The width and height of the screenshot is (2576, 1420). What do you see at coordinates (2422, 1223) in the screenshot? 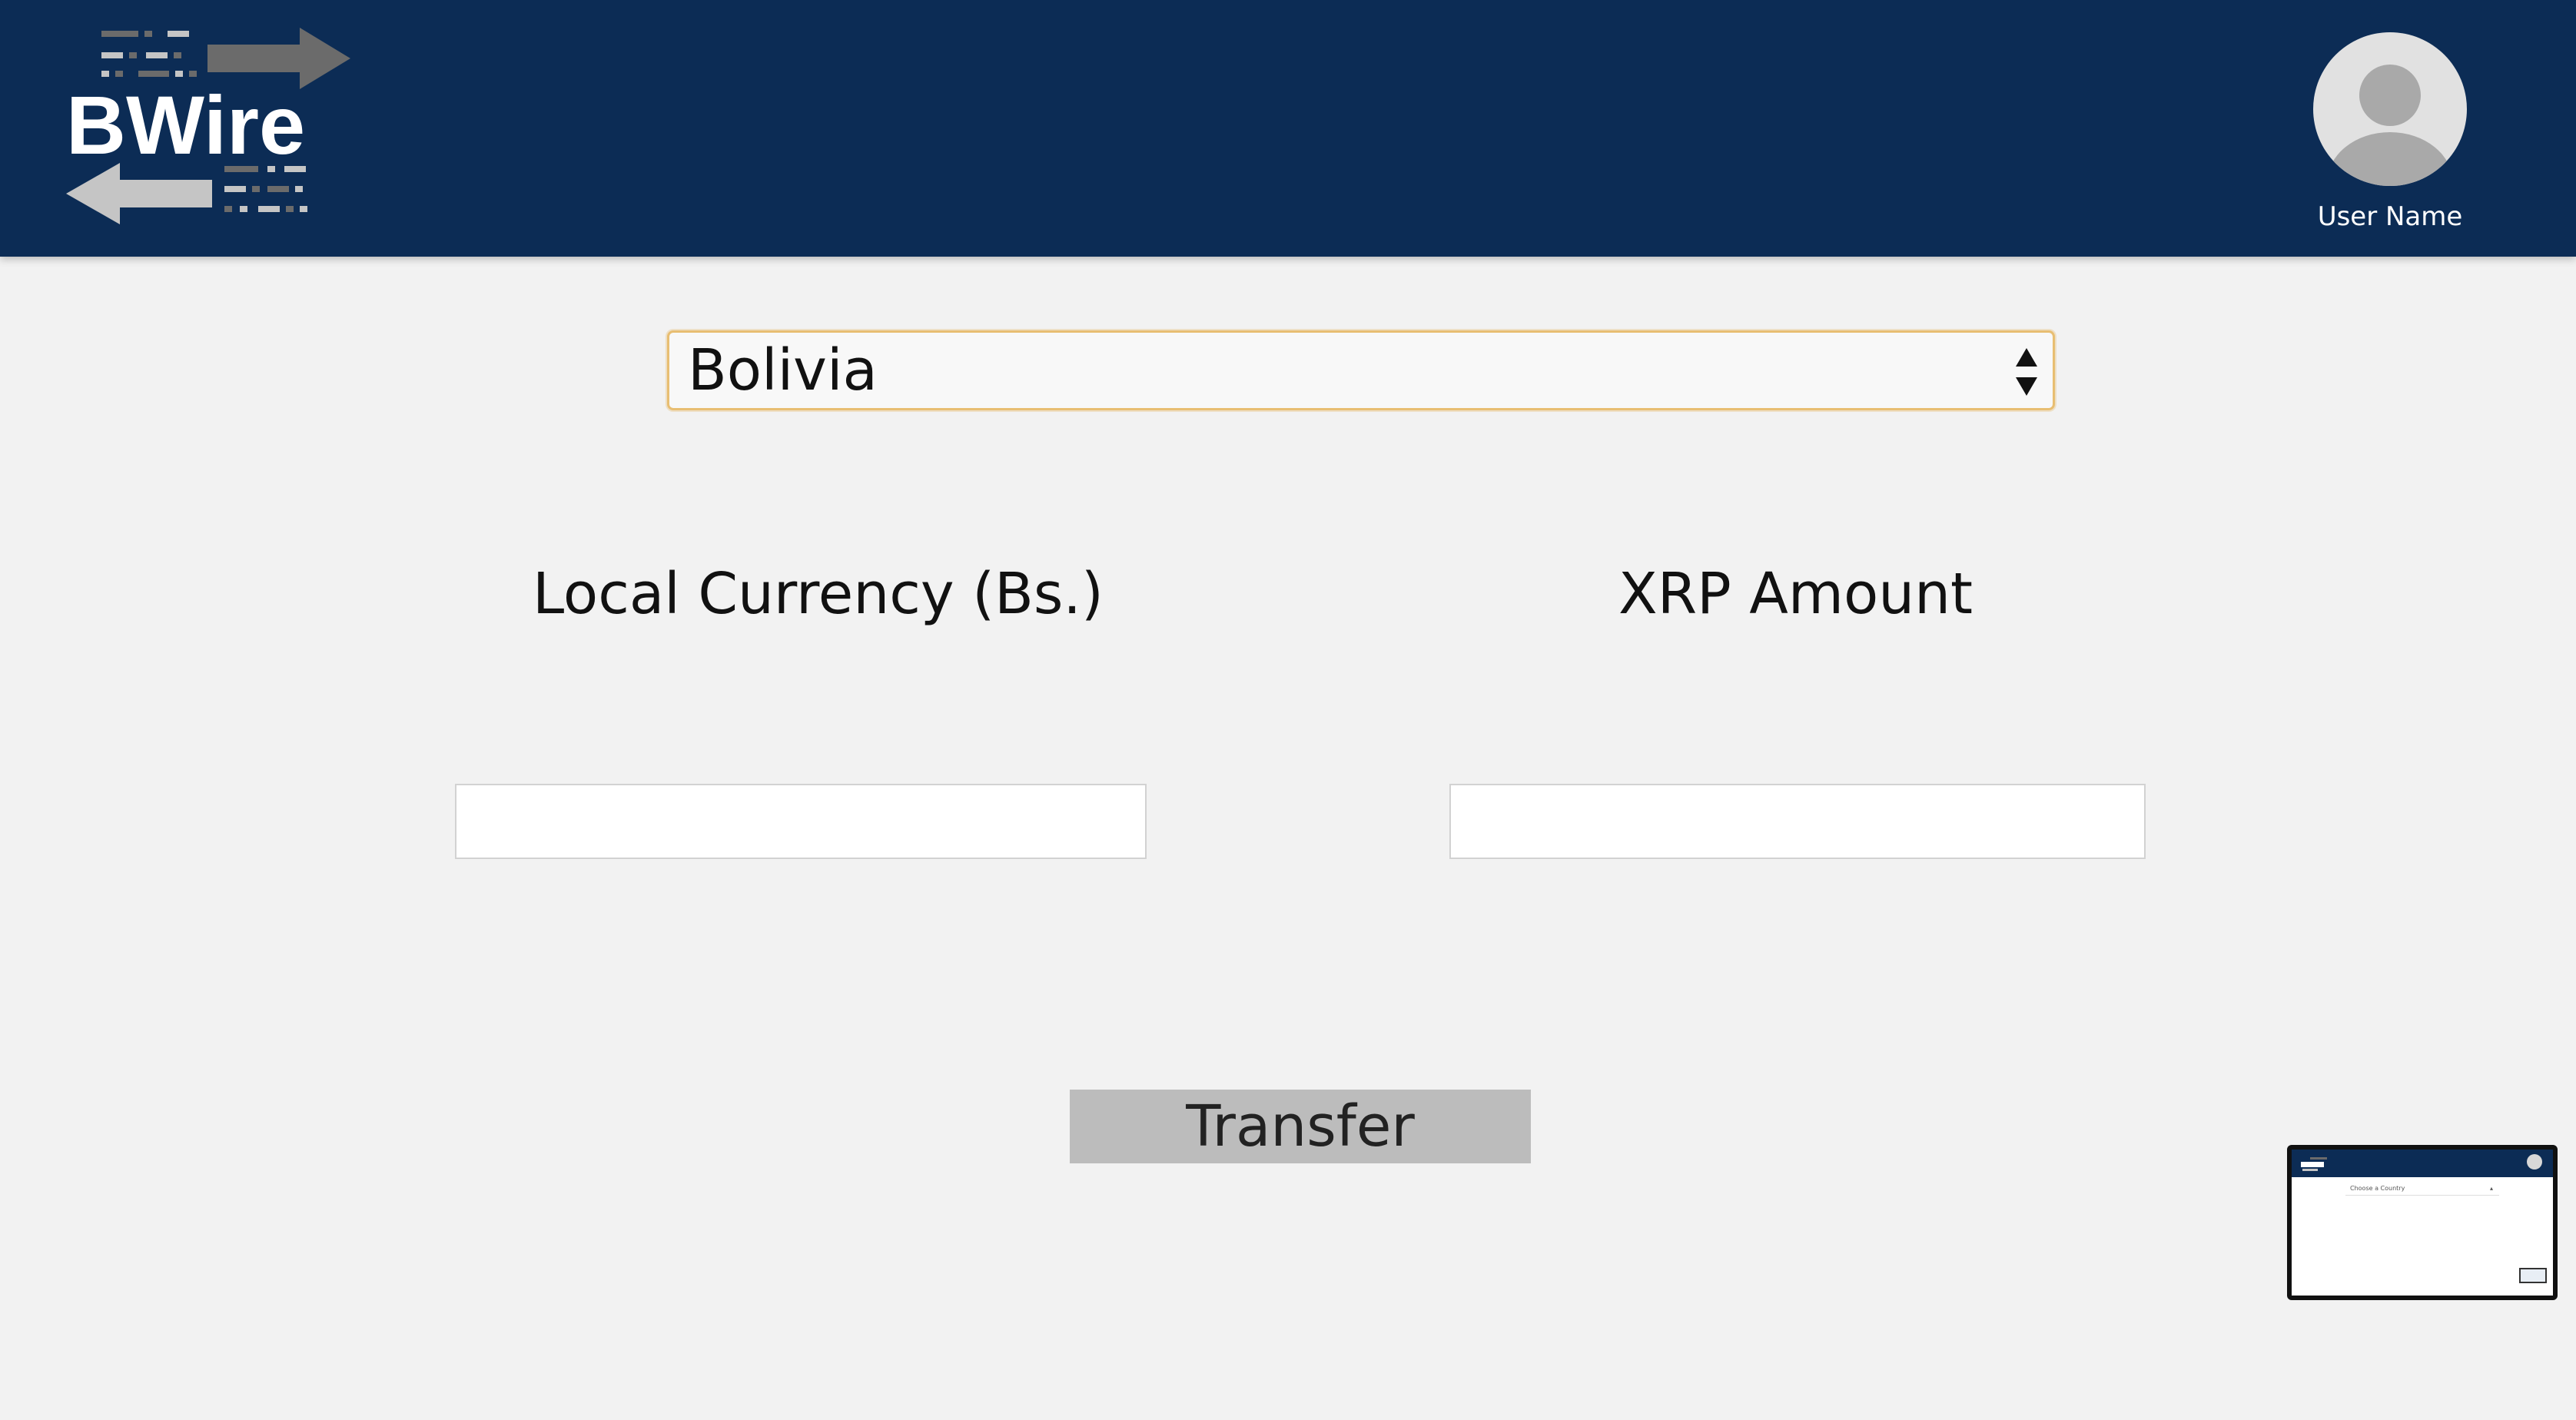
I see `page-preview-thumbnail: Choose a Country ▴` at bounding box center [2422, 1223].